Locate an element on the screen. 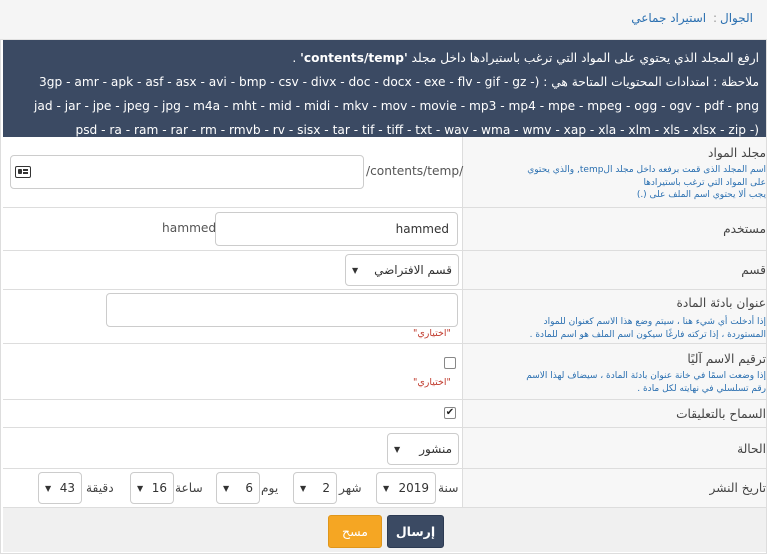 The width and height of the screenshot is (767, 554). notice-temp-path: 'contents/temp' is located at coordinates (354, 58).